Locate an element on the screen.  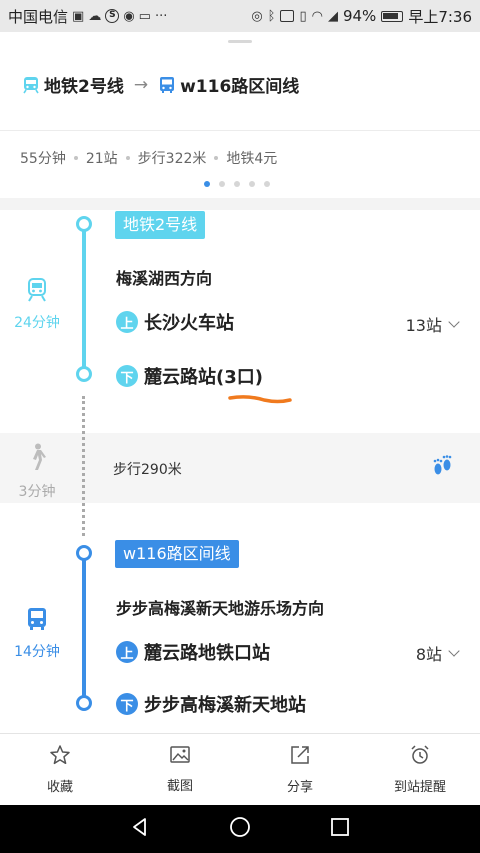
bus-end-node is located at coordinates (84, 703).